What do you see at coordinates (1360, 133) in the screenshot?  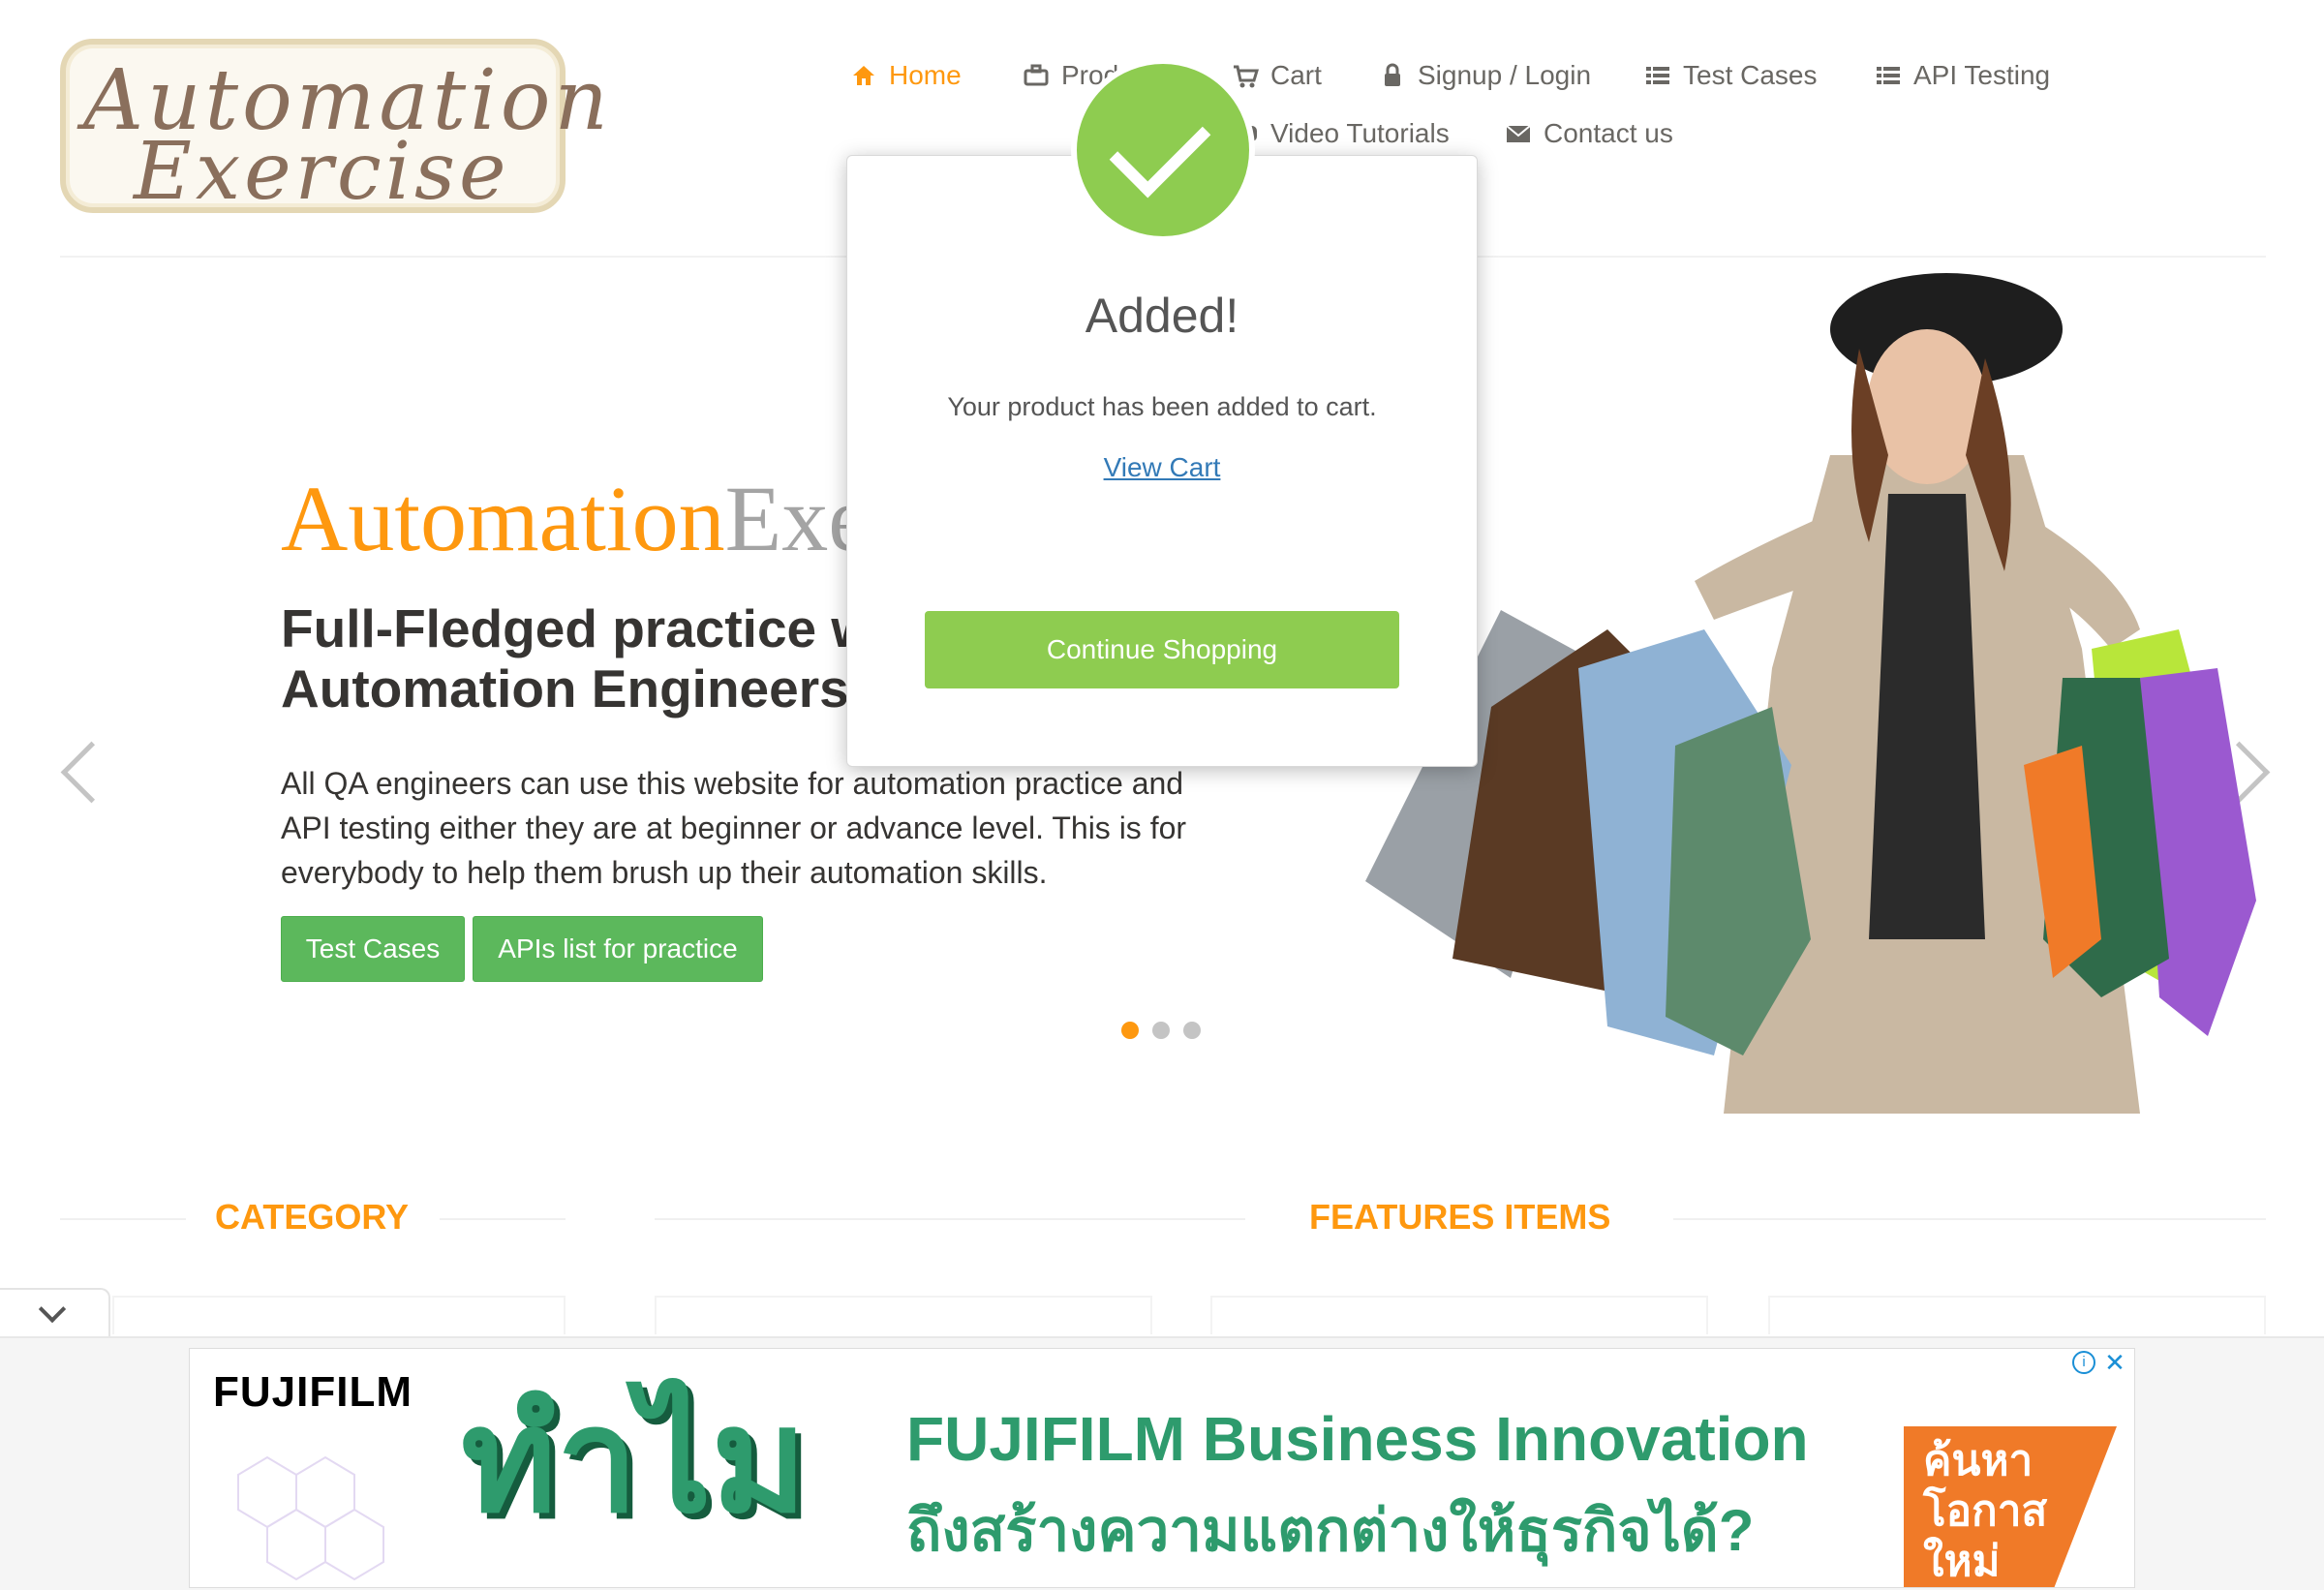 I see `nav-video-tutorials-label: Video Tutorials` at bounding box center [1360, 133].